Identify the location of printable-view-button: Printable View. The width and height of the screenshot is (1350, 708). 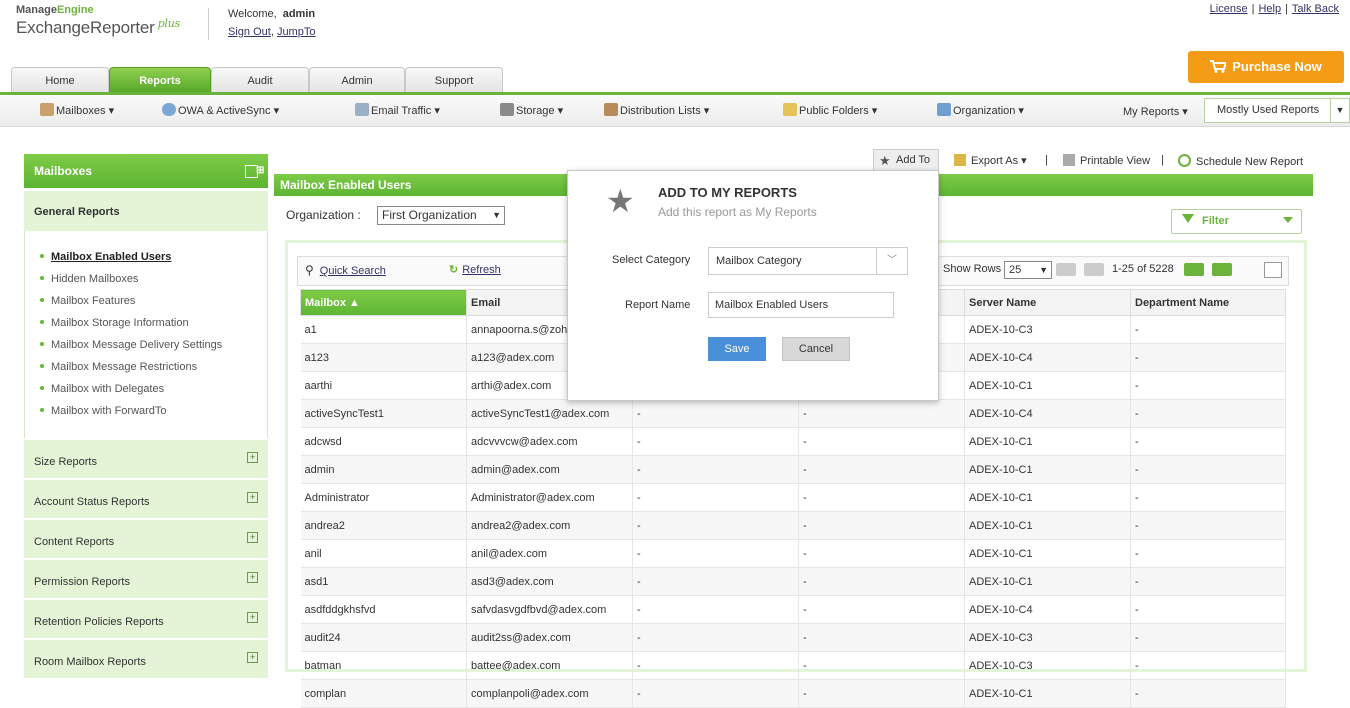
(1106, 160).